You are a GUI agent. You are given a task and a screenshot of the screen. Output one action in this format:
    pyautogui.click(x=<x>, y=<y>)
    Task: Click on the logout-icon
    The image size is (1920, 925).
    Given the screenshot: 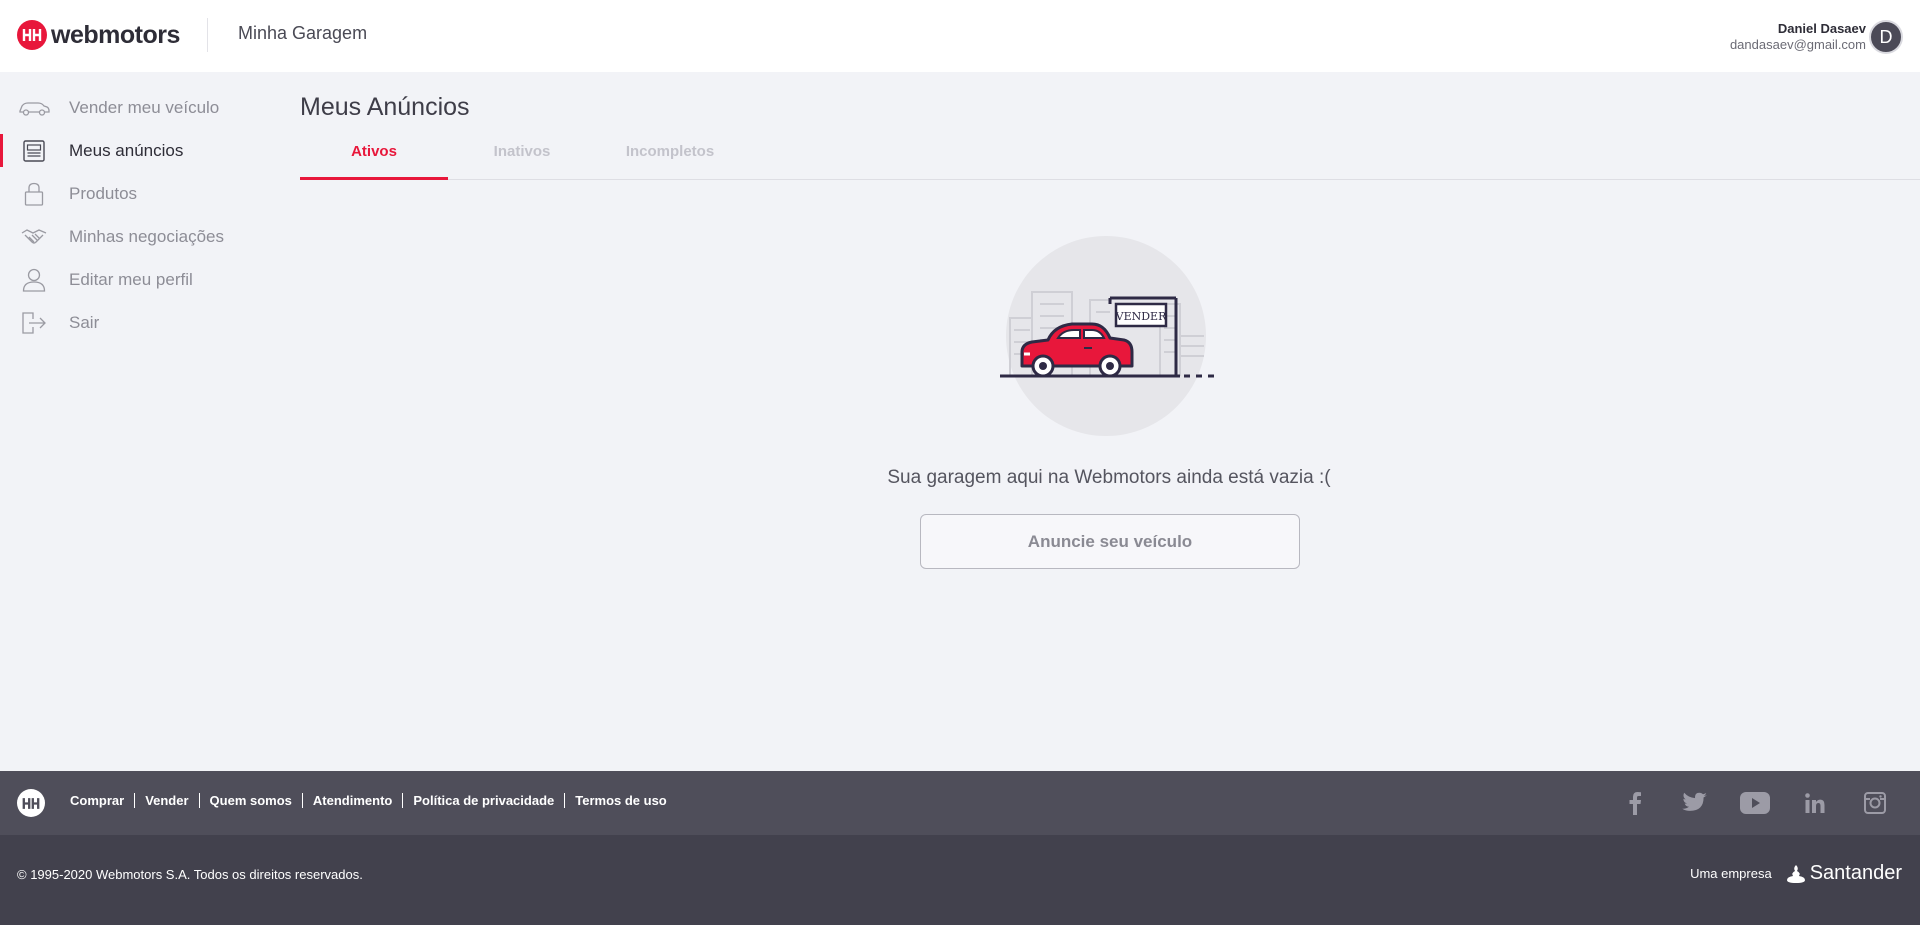 What is the action you would take?
    pyautogui.click(x=34, y=323)
    